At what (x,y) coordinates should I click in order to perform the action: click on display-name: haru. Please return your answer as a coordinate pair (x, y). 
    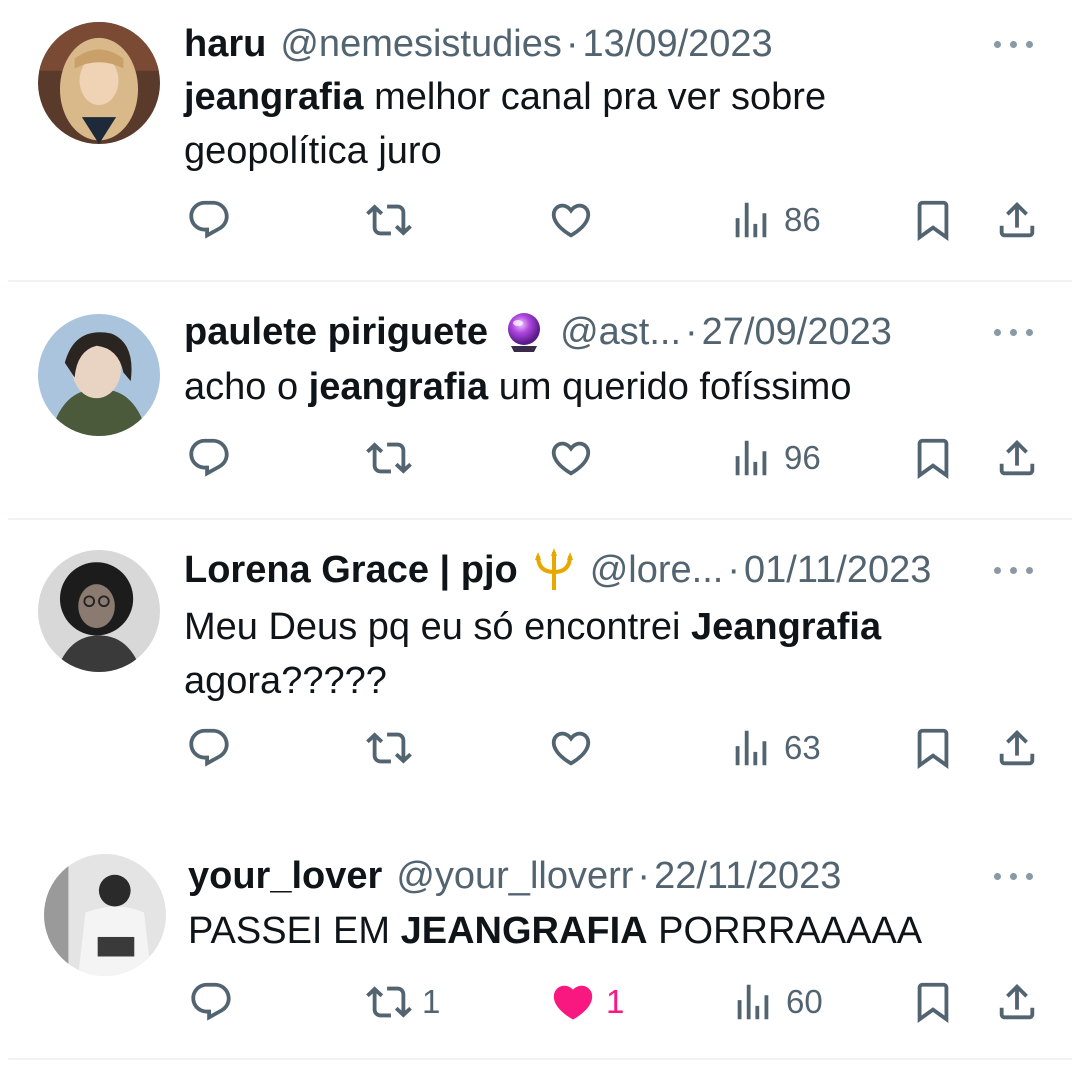
    Looking at the image, I should click on (225, 44).